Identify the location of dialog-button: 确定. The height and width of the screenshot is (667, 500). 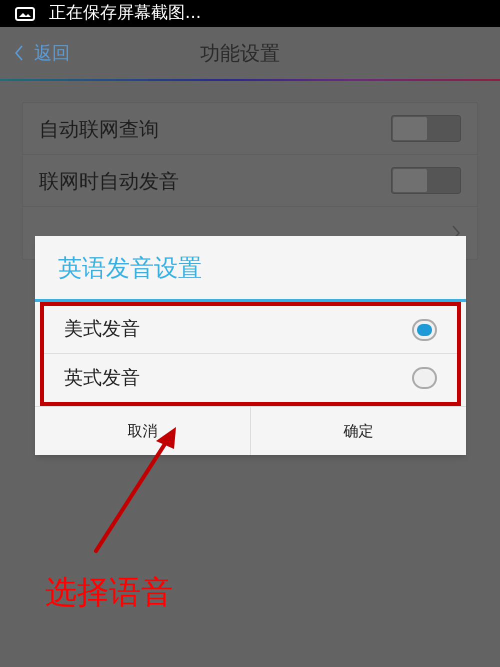
(358, 431).